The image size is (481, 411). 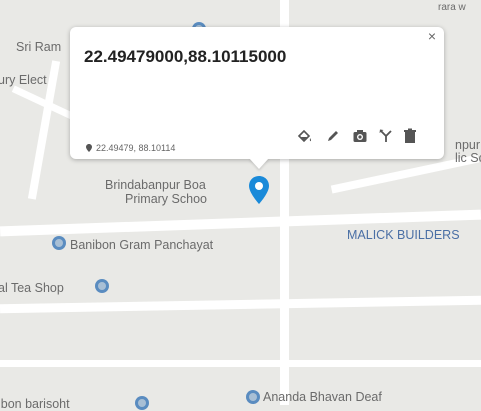 I want to click on label-panchayat: Banibon Gram Panchayat, so click(x=142, y=245).